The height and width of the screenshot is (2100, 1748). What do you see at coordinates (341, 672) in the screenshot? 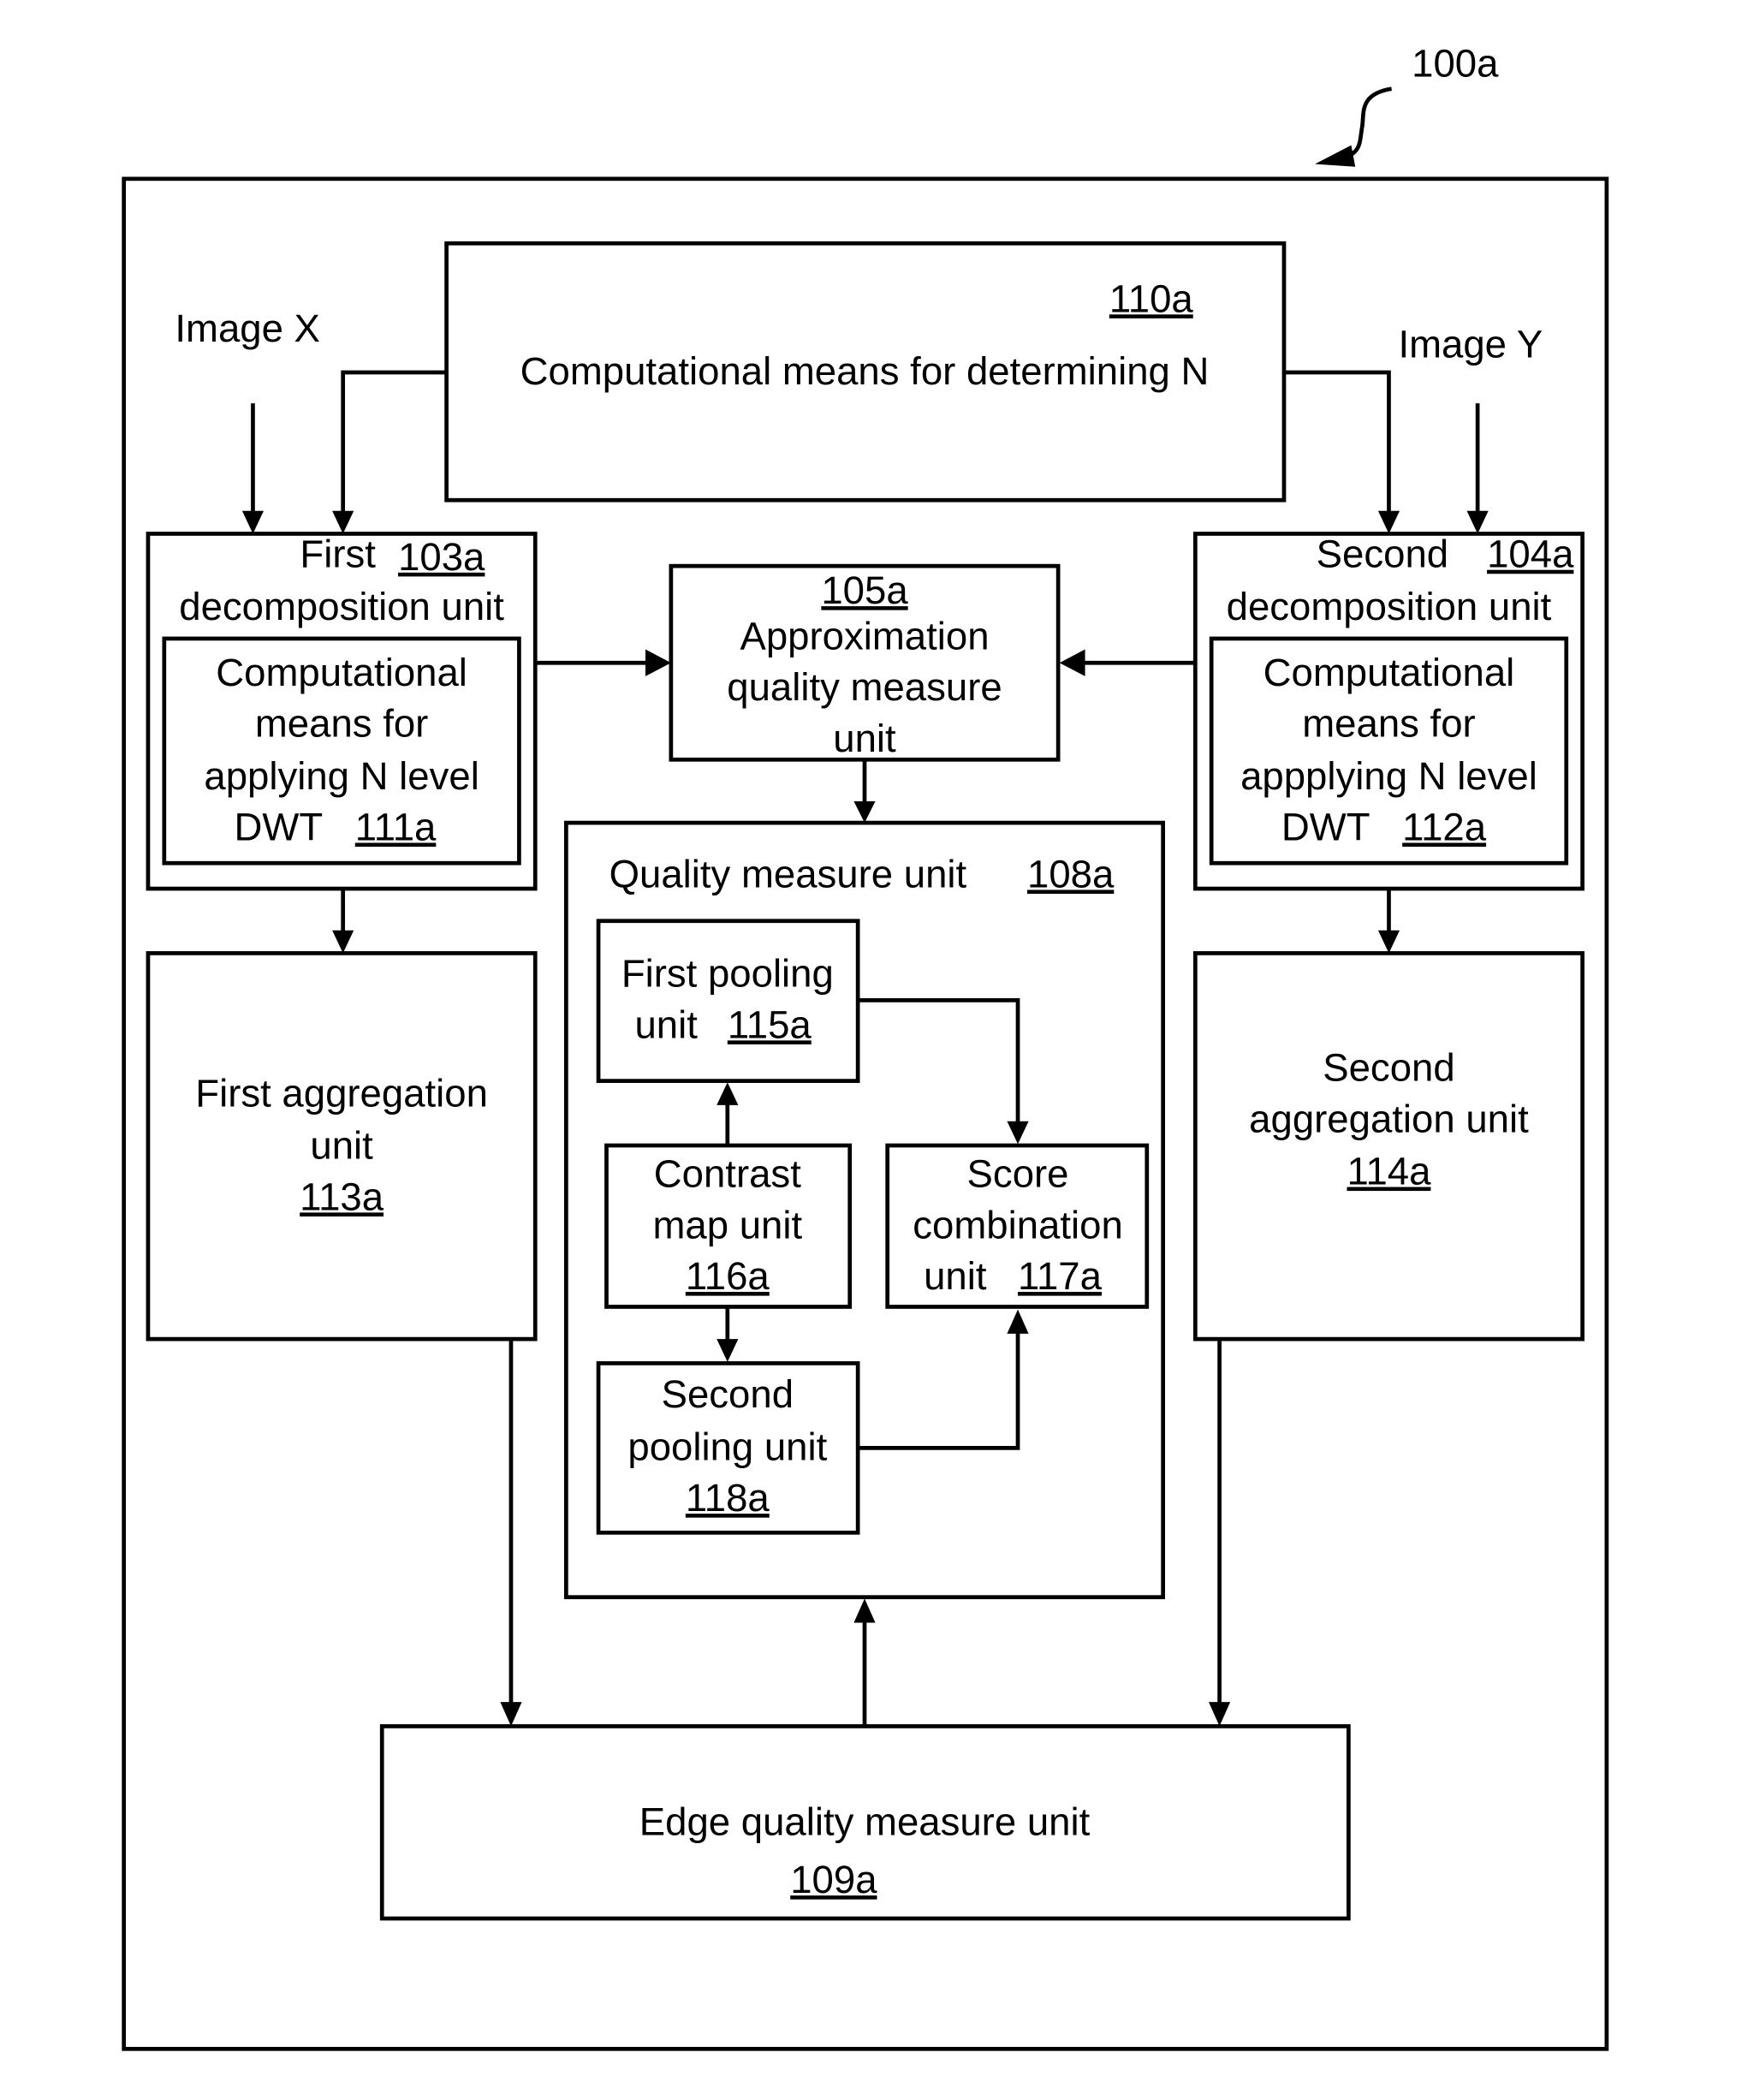
I see `first-dwt-line1: Computational` at bounding box center [341, 672].